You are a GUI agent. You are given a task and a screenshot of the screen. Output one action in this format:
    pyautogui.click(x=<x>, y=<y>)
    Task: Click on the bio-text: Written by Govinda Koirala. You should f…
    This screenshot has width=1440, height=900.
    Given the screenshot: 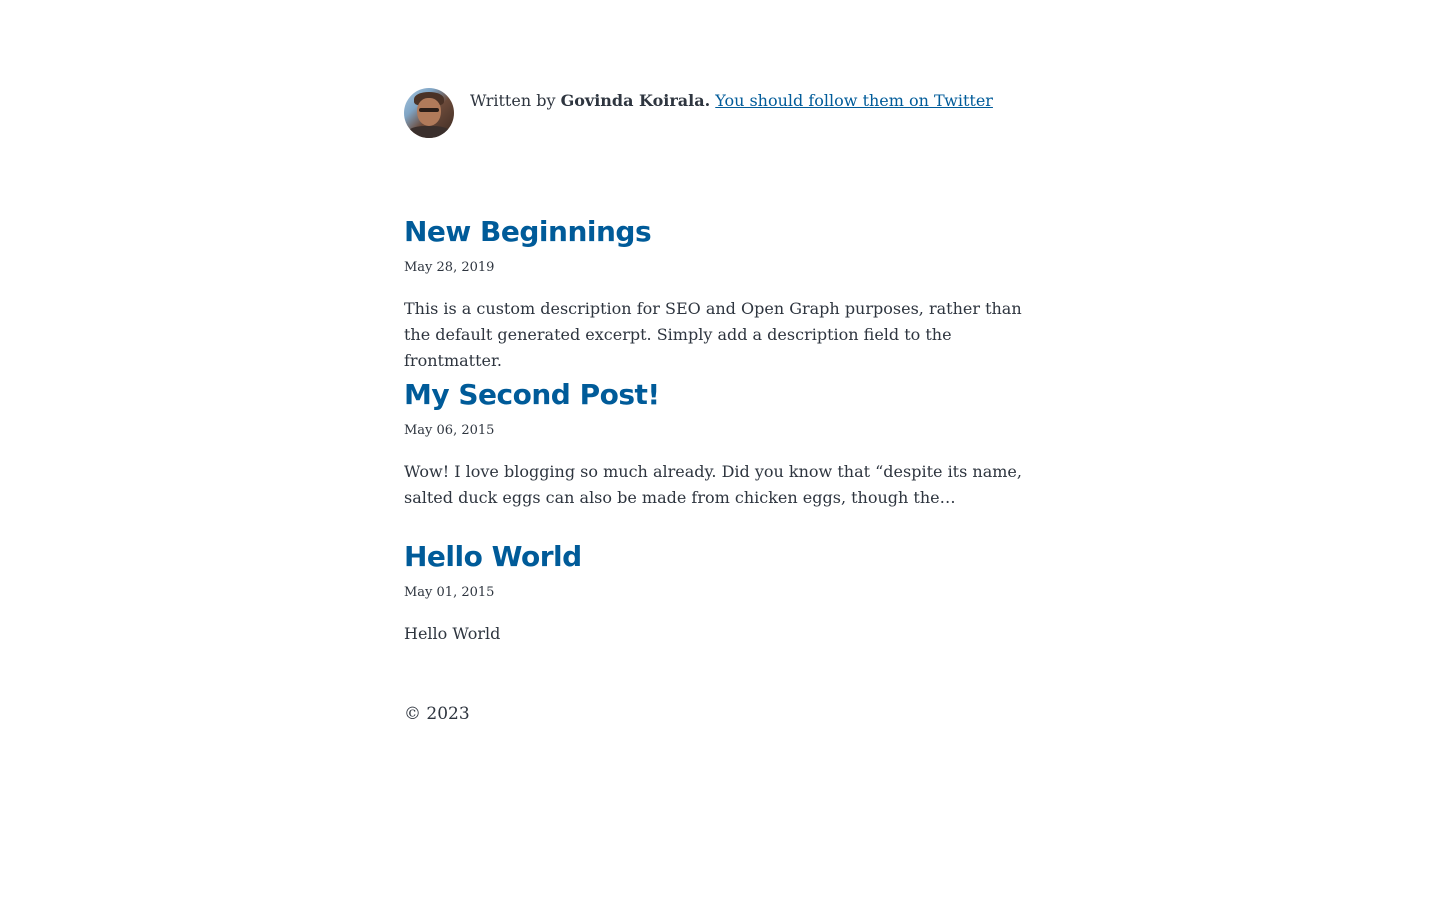 What is the action you would take?
    pyautogui.click(x=731, y=101)
    